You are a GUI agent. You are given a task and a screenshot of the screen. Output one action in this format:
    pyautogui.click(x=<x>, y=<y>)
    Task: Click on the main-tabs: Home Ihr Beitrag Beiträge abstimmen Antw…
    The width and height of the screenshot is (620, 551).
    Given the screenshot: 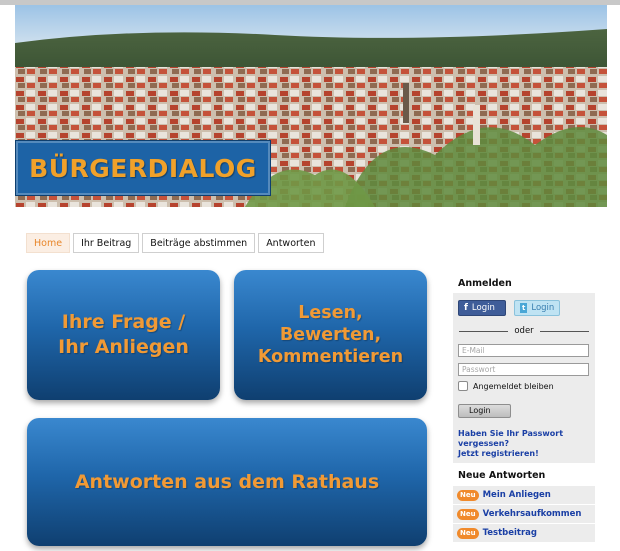 What is the action you would take?
    pyautogui.click(x=175, y=243)
    